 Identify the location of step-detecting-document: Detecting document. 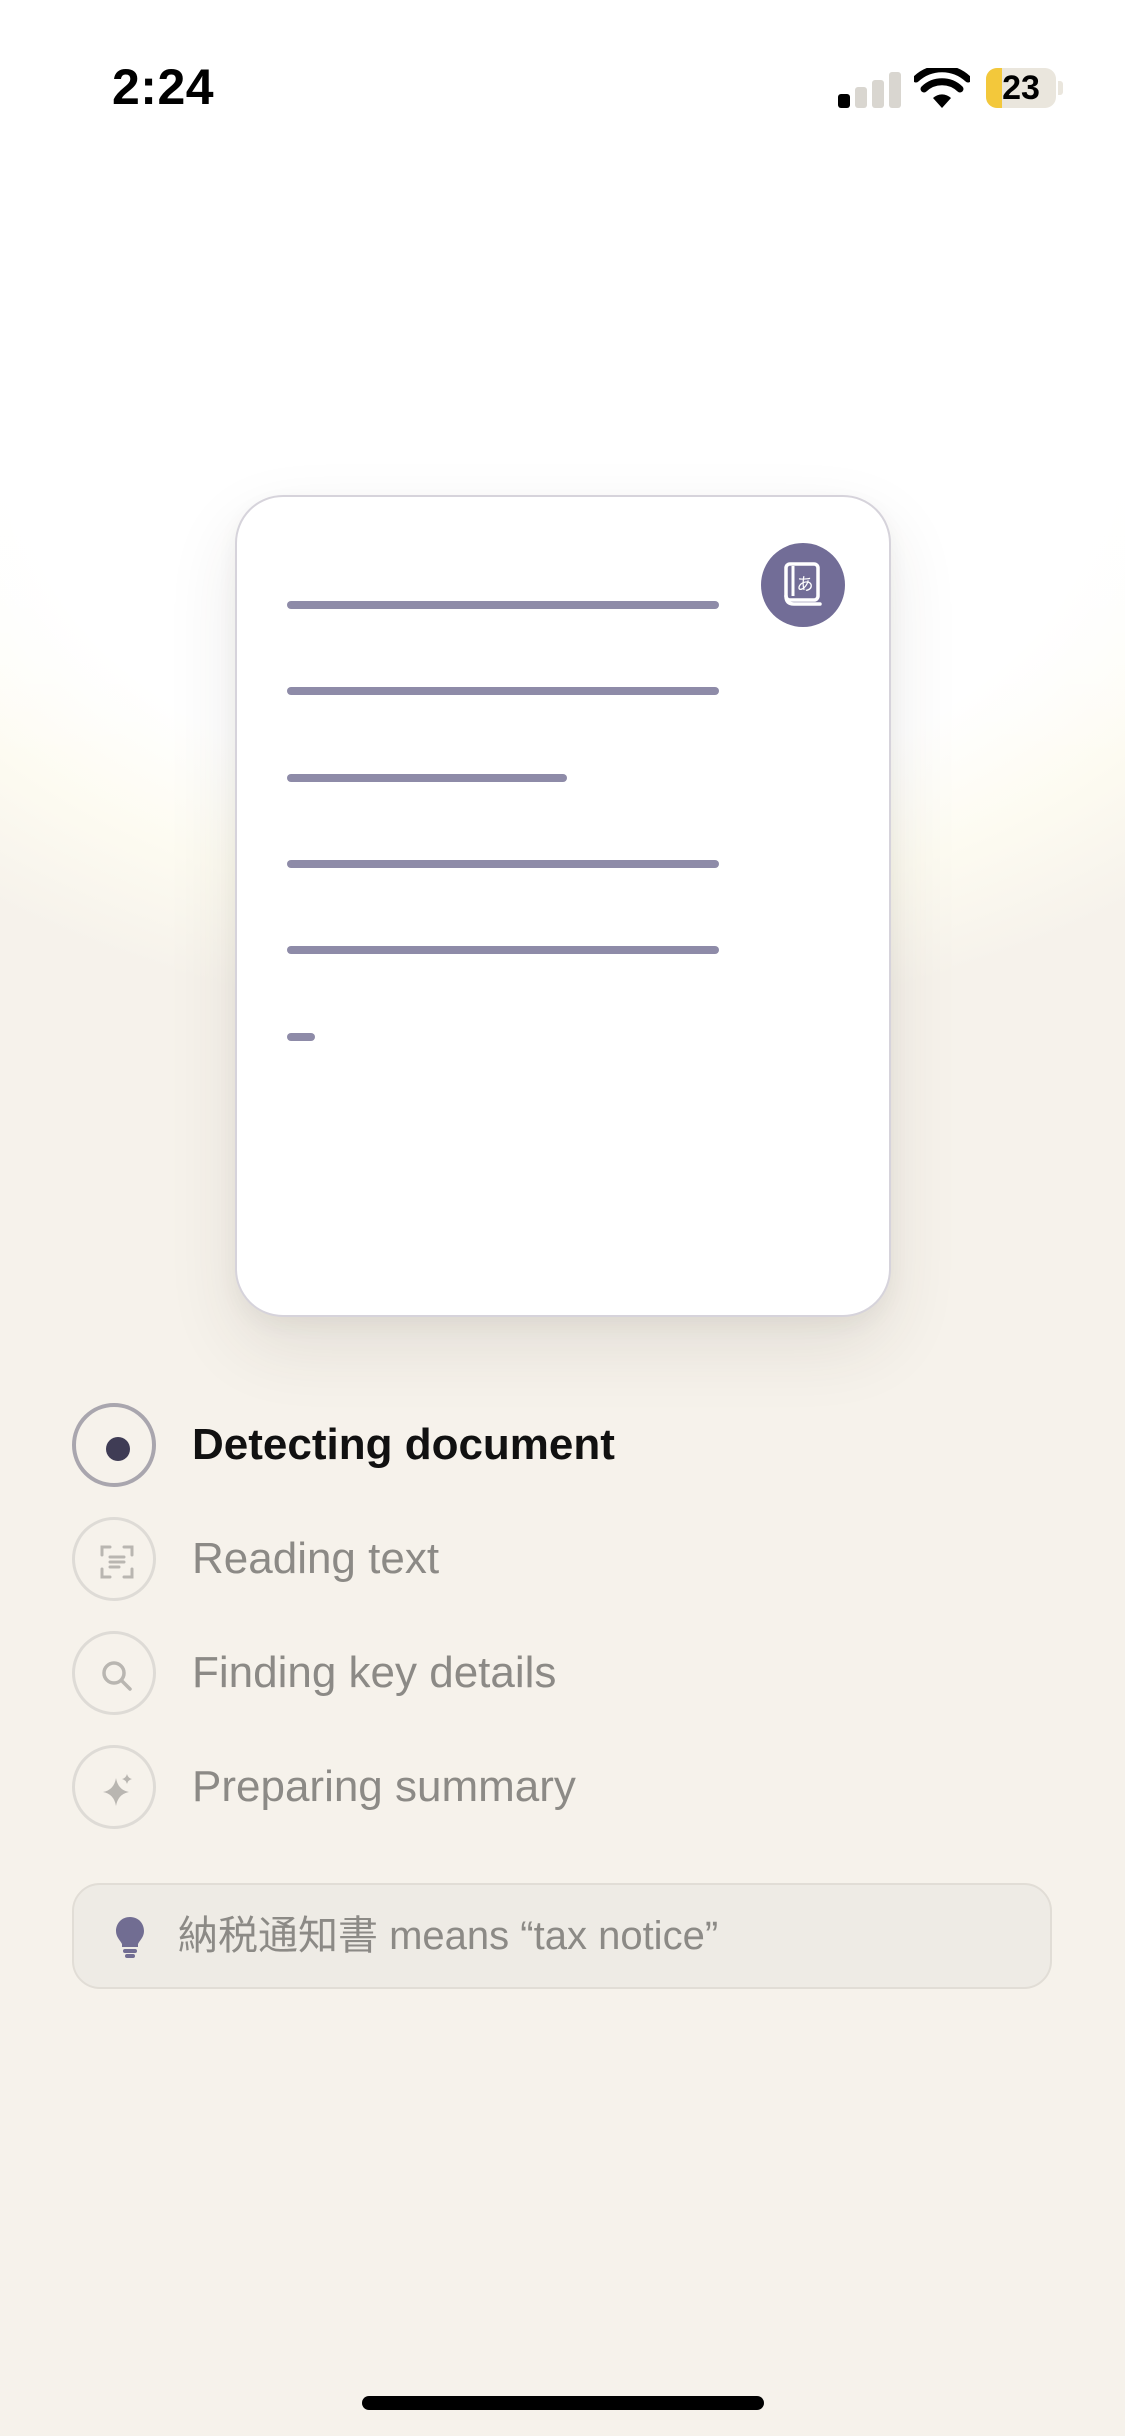
(562, 1445).